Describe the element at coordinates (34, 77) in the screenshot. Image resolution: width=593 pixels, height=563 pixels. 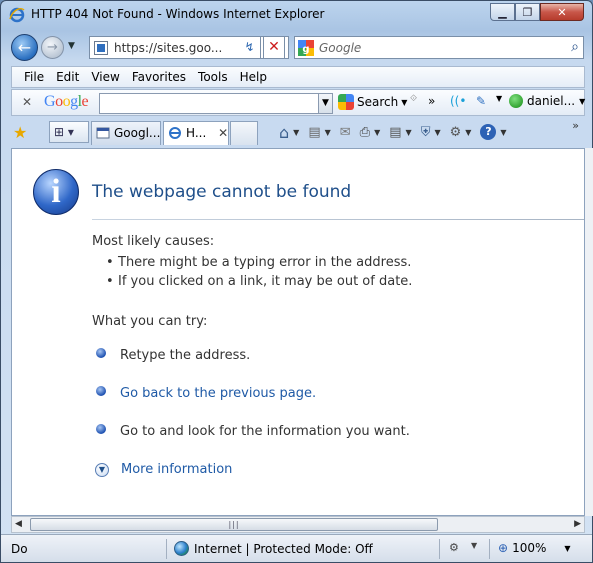
I see `menu-file: File` at that location.